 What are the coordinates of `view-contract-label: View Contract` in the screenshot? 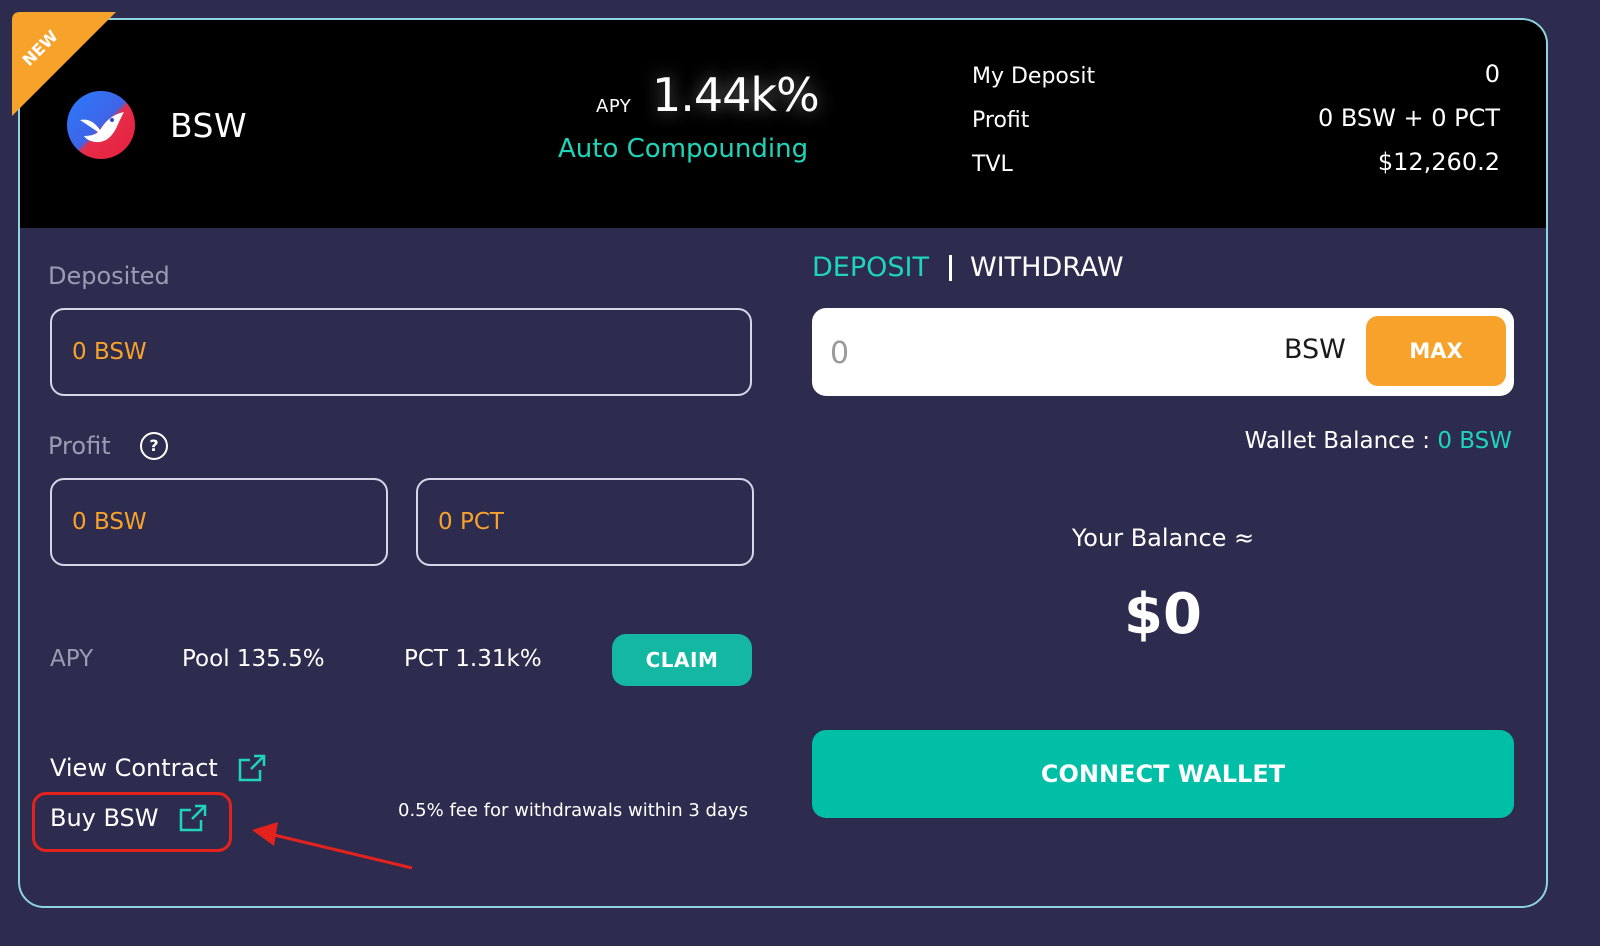 It's located at (134, 768).